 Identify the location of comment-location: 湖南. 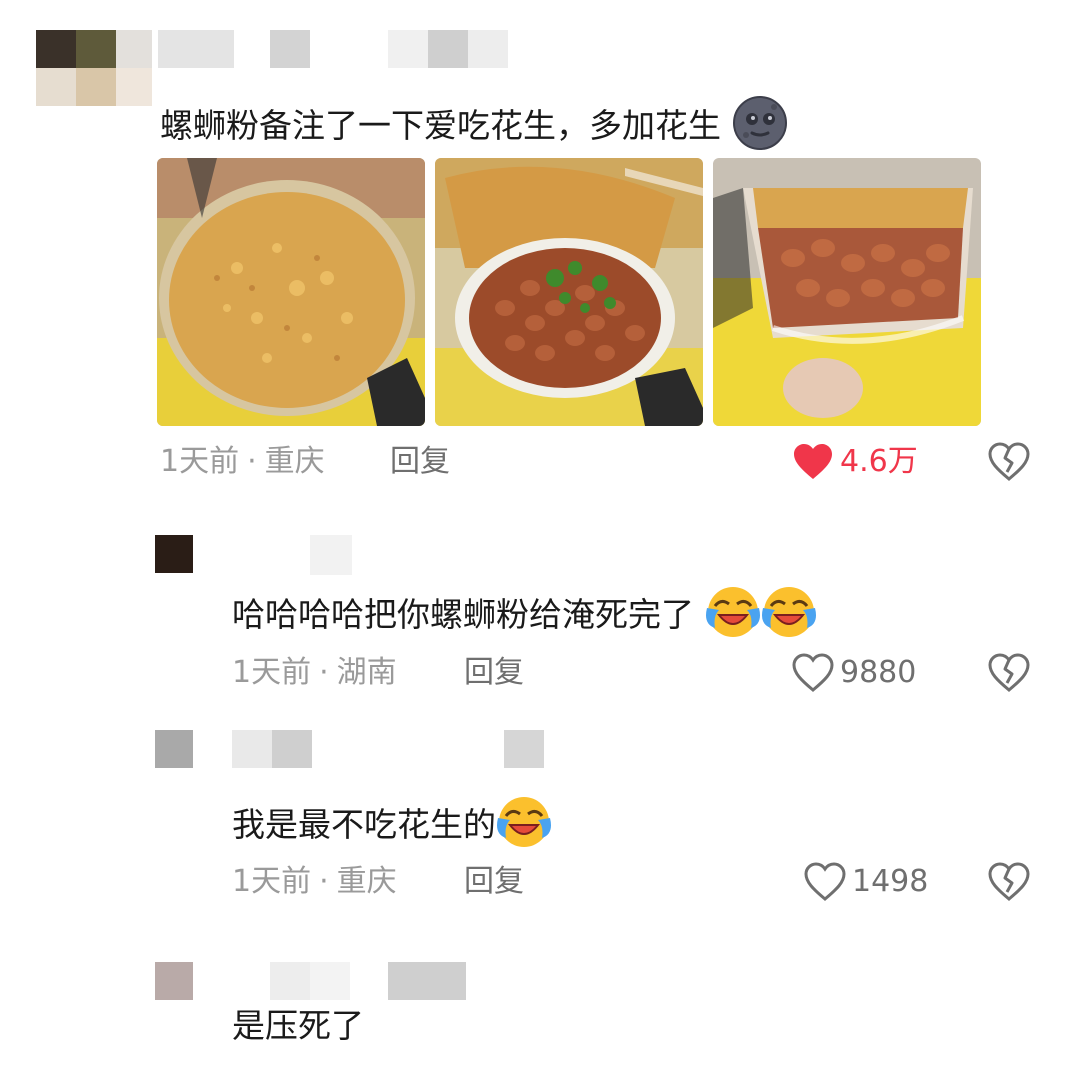
(366, 672).